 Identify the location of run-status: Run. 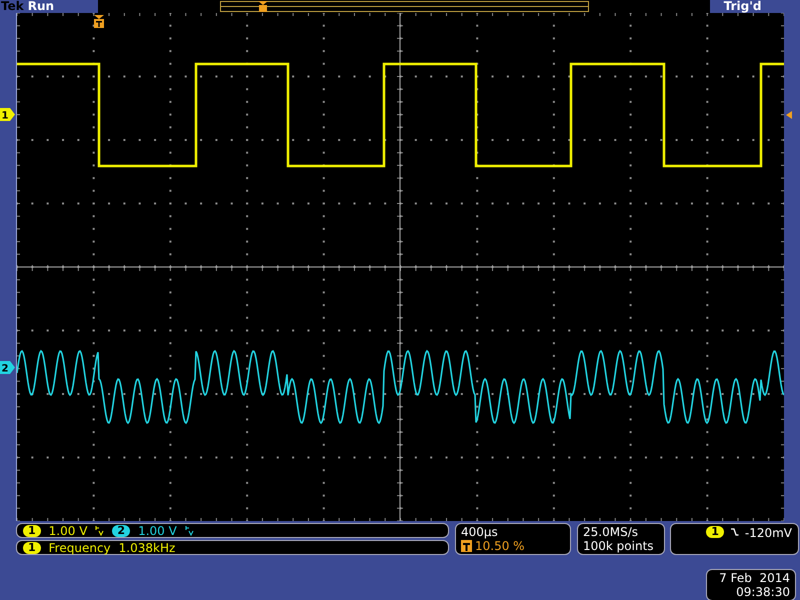
(42, 6).